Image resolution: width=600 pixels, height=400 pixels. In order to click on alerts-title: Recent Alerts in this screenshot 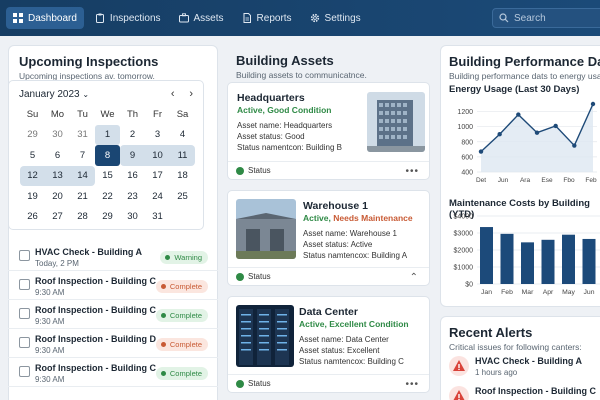, I will do `click(491, 332)`.